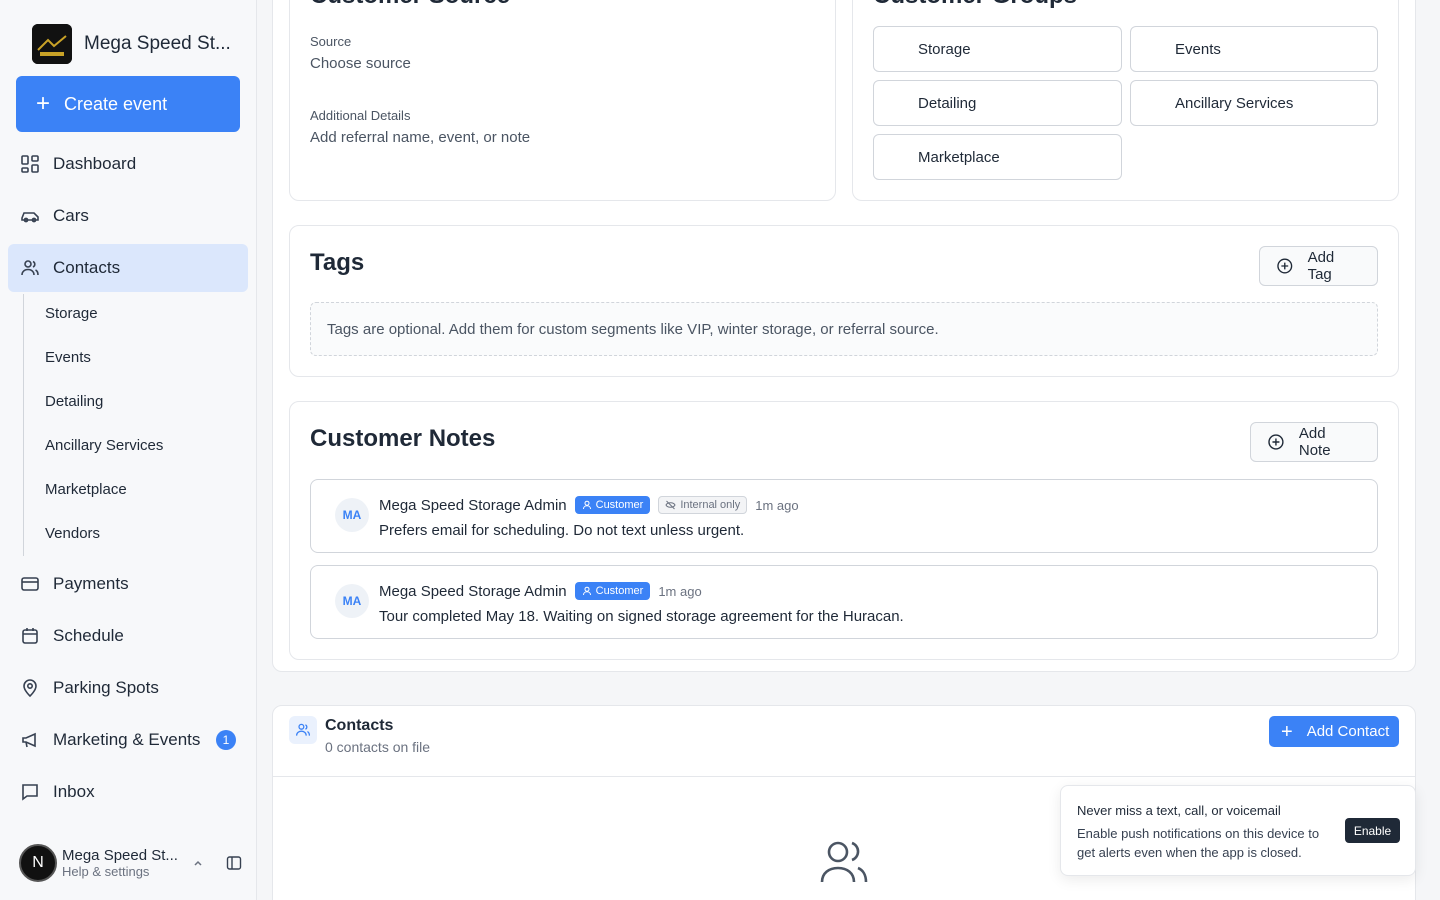 The image size is (1440, 900). I want to click on nav-contacts: Contacts, so click(128, 268).